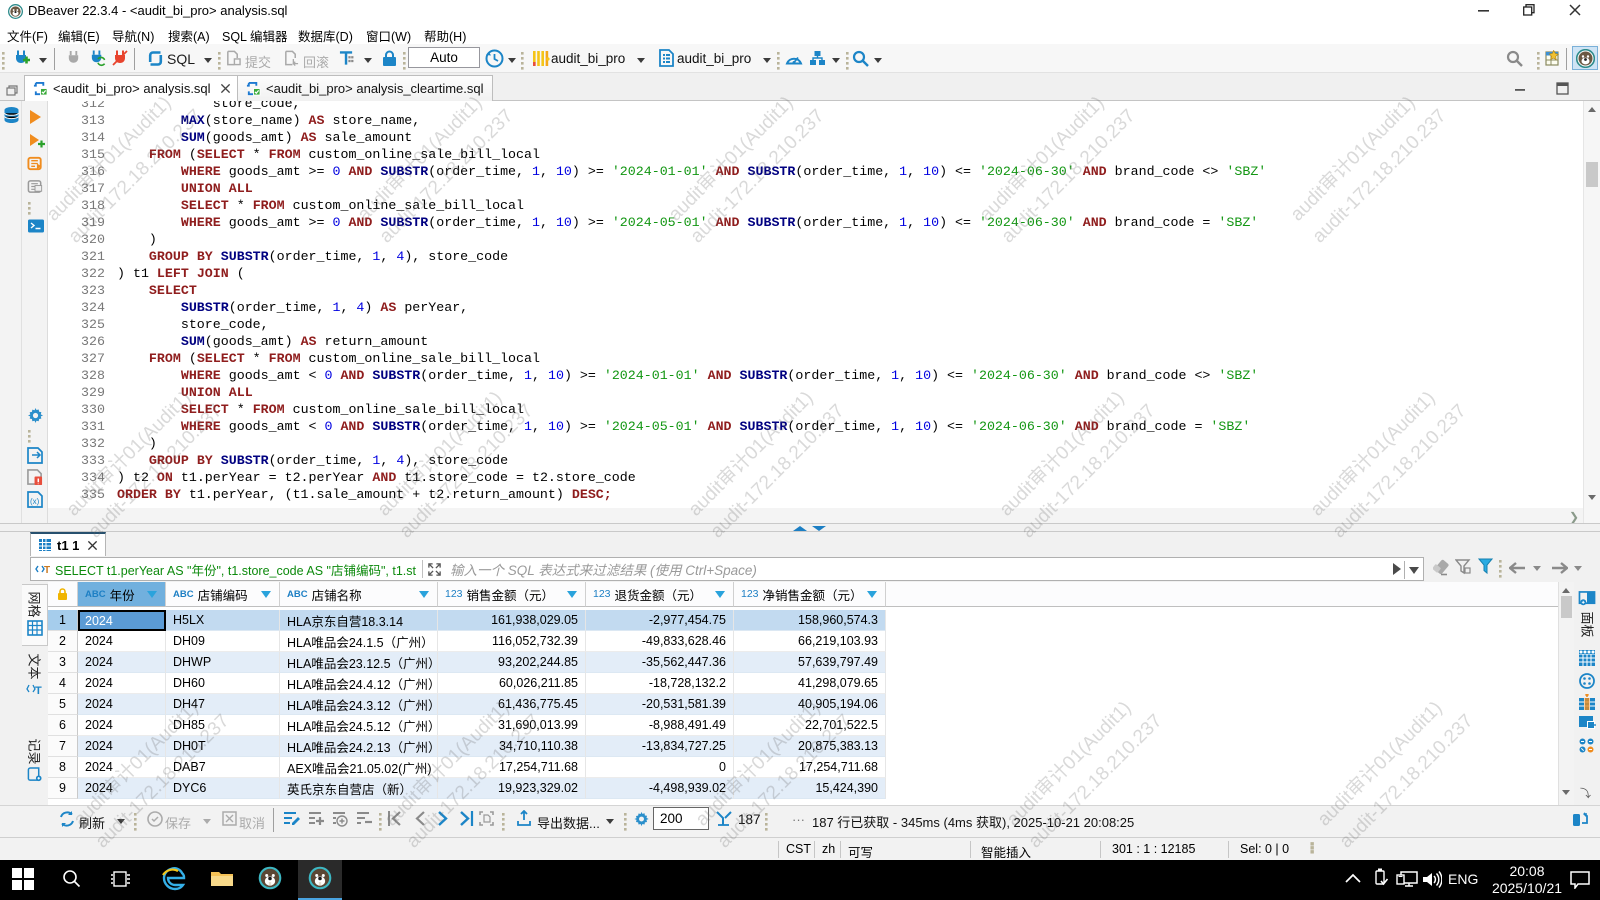 The width and height of the screenshot is (1600, 900). I want to click on svg-text: (x), so click(35, 501).